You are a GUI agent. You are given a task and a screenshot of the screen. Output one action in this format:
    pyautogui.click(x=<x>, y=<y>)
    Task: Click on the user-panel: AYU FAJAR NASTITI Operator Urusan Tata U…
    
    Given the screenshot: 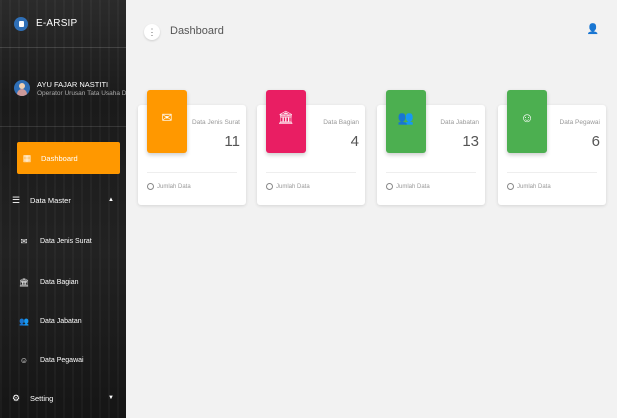 What is the action you would take?
    pyautogui.click(x=63, y=91)
    